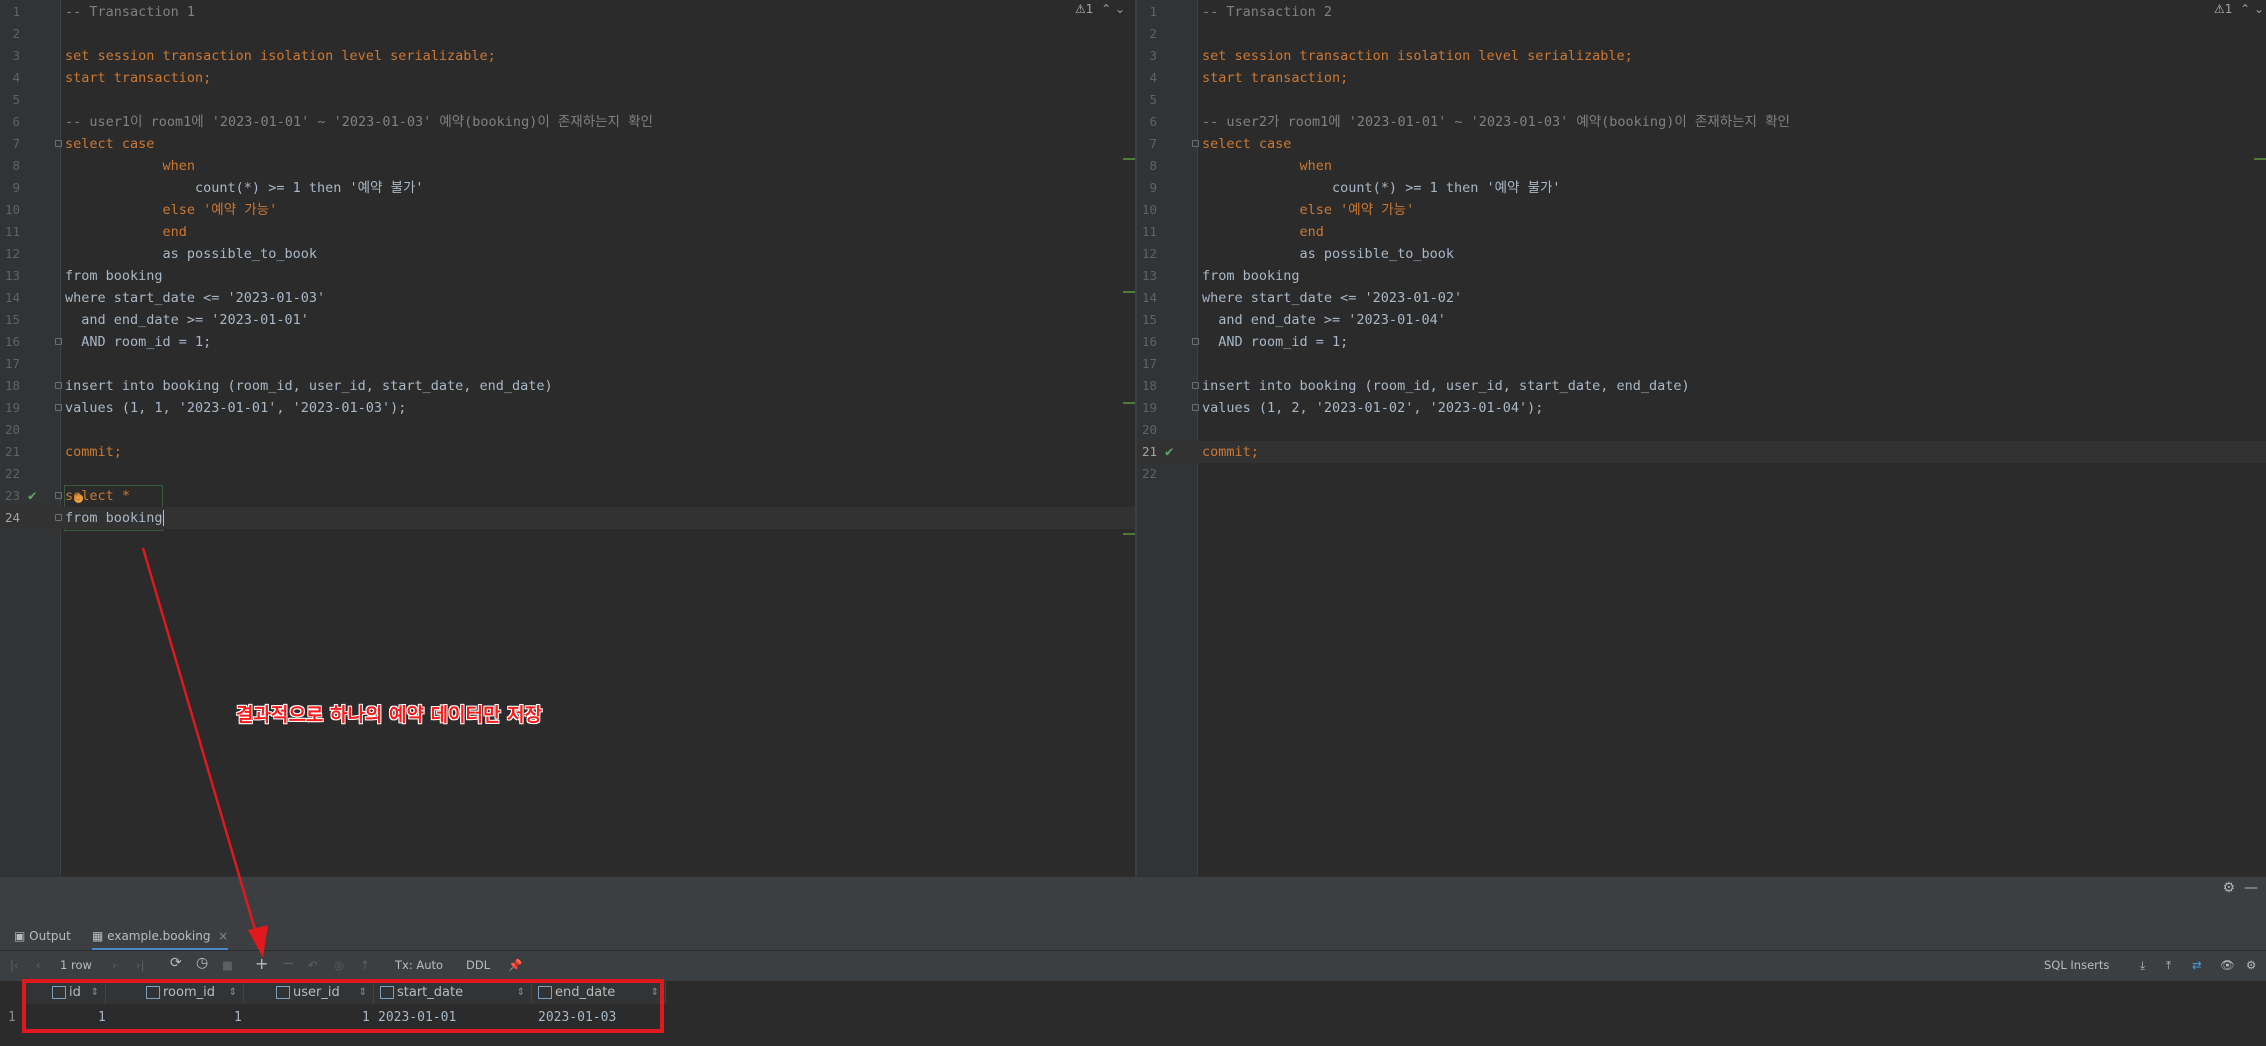 The width and height of the screenshot is (2266, 1046). What do you see at coordinates (1133, 936) in the screenshot?
I see `results-tabbar: ▣ Output ▦ example.booking ×` at bounding box center [1133, 936].